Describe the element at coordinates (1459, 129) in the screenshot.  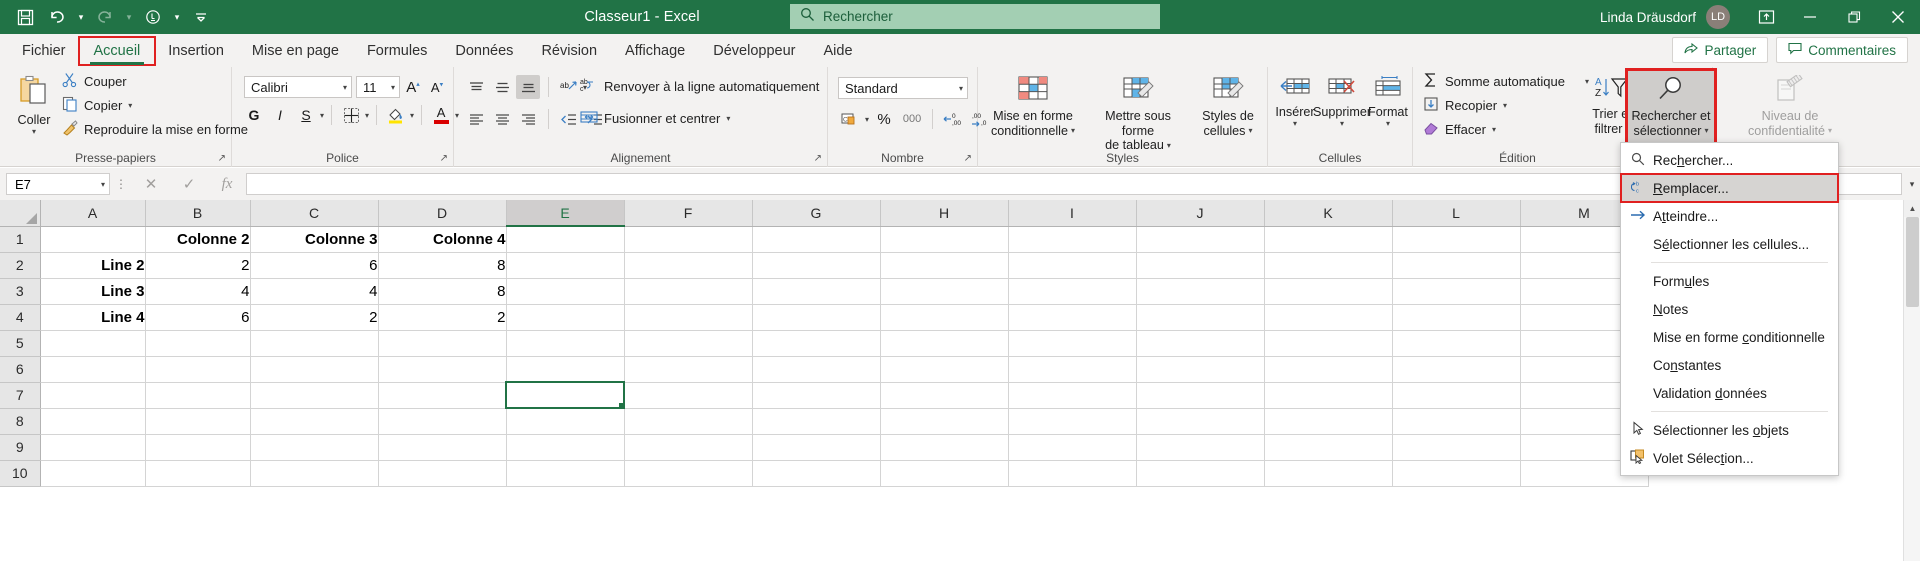
I see `clear-button: Effacer ▾` at that location.